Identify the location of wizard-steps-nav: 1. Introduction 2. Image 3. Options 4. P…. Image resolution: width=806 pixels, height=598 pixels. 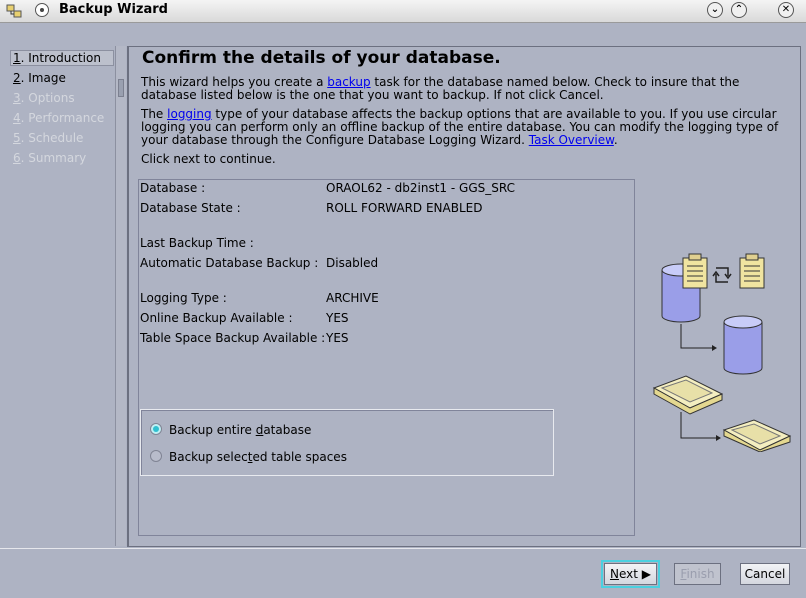
(62, 296).